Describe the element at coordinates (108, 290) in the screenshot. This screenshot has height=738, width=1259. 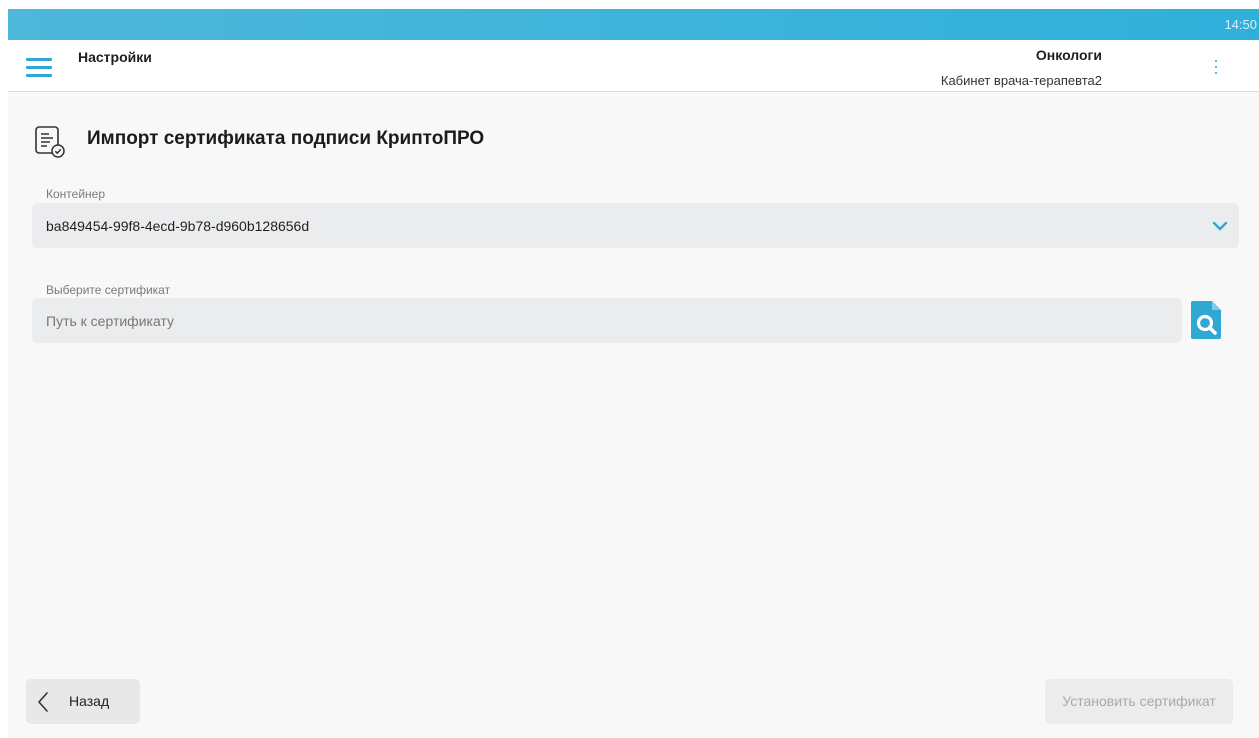
I see `certificate-field-label: Выберите сертификат` at that location.